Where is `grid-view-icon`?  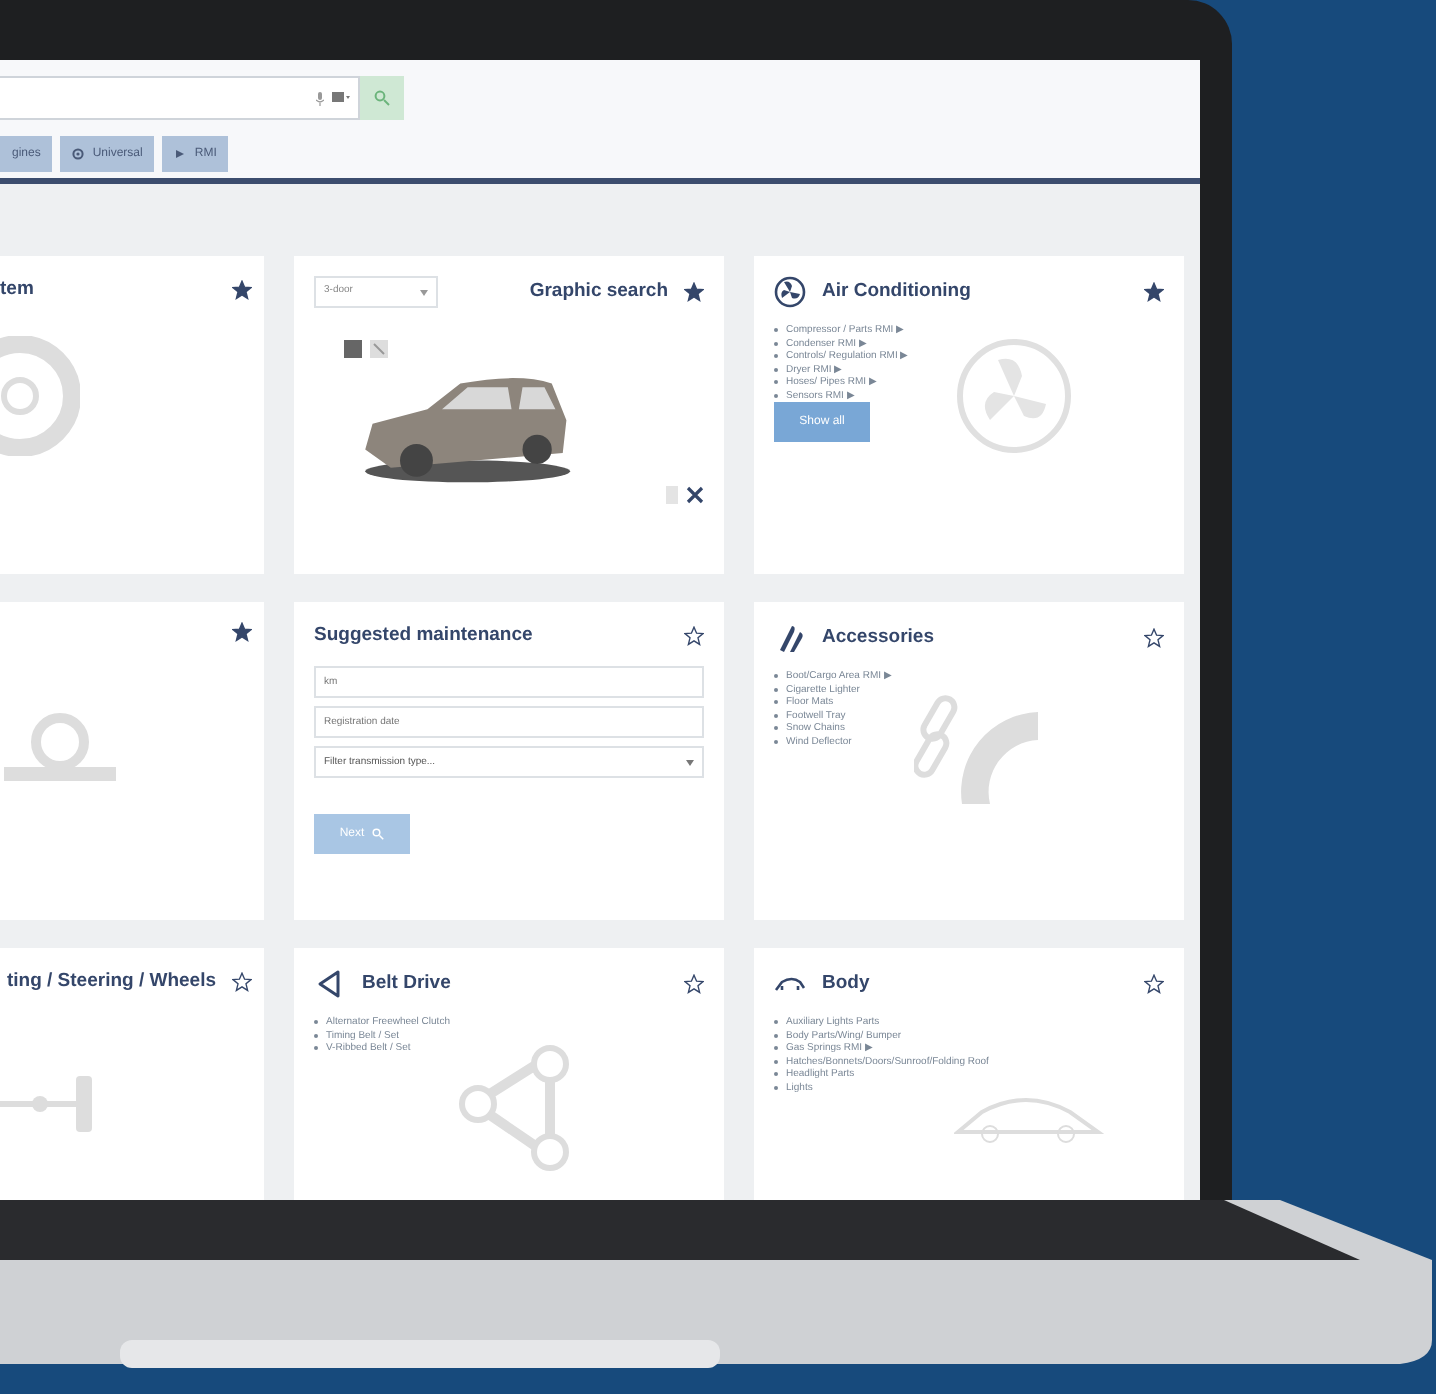 grid-view-icon is located at coordinates (353, 349).